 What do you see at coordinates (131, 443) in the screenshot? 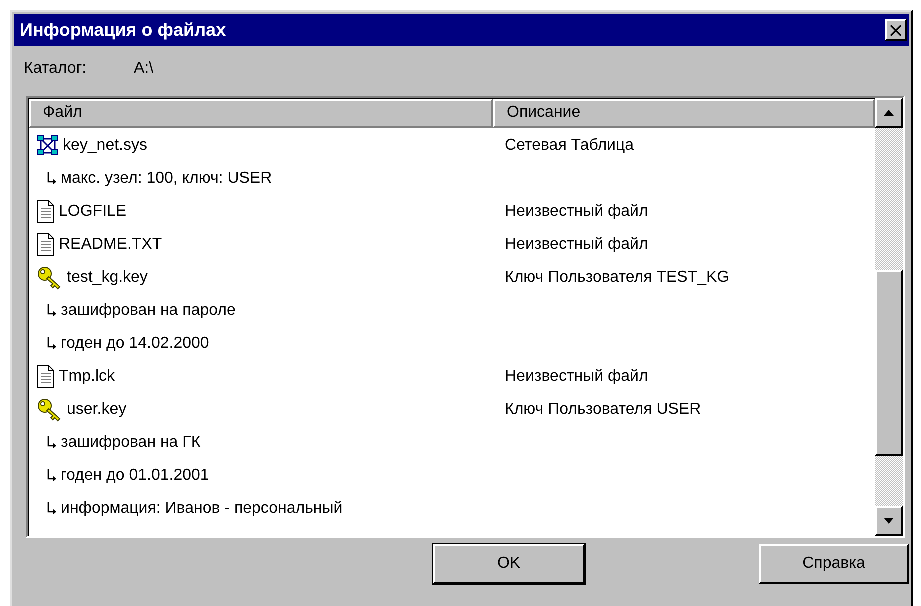
I see `file-detail: зашифрован на ГК` at bounding box center [131, 443].